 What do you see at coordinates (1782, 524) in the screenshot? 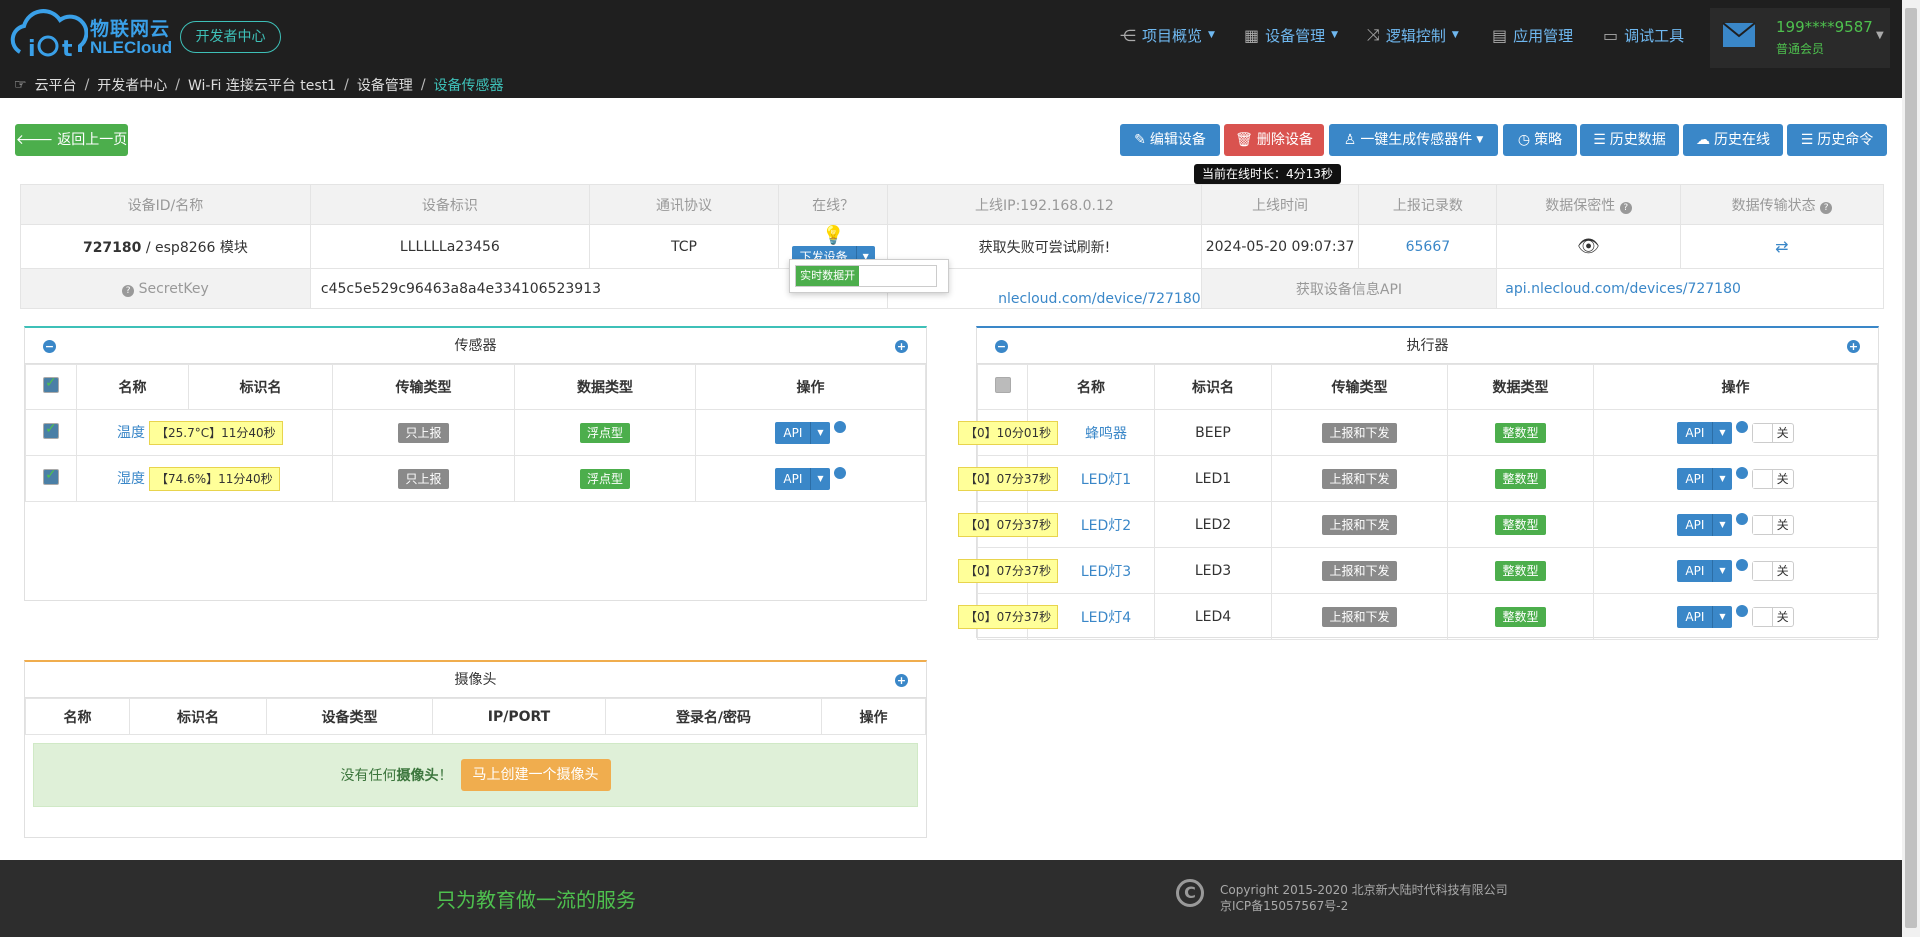
I see `toggle-label: 关` at bounding box center [1782, 524].